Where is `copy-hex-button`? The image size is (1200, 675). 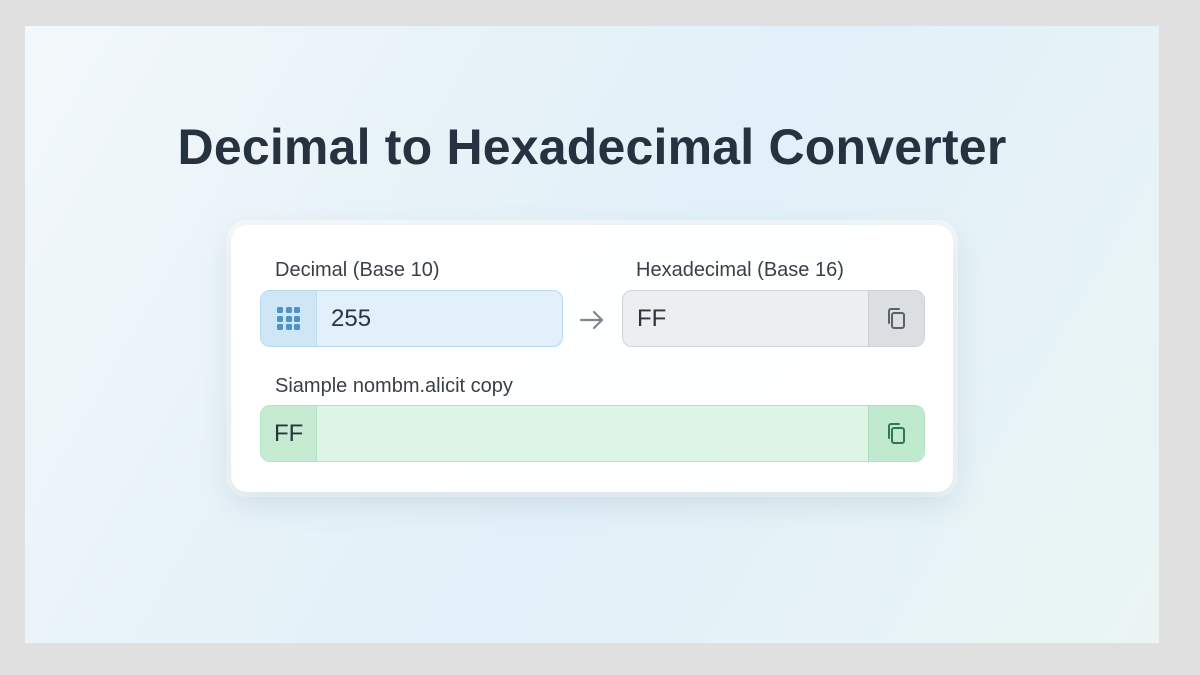 copy-hex-button is located at coordinates (896, 318).